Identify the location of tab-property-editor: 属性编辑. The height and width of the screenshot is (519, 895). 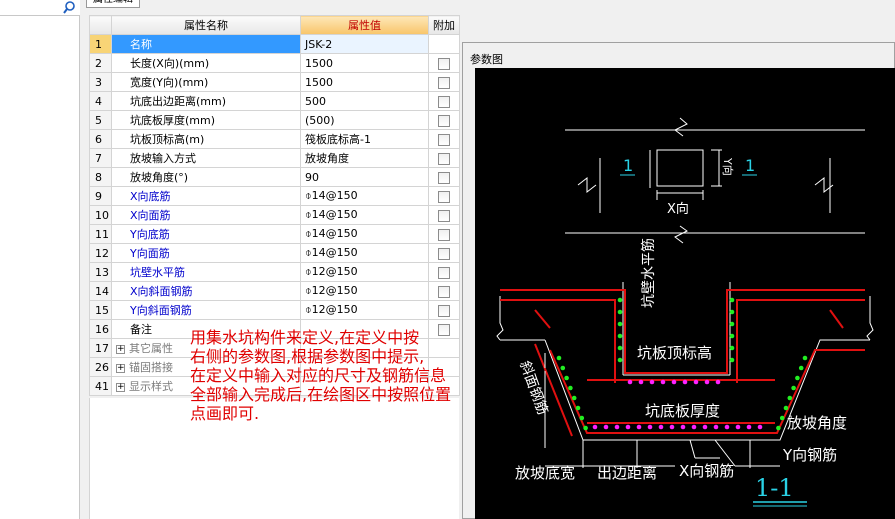
(113, 4).